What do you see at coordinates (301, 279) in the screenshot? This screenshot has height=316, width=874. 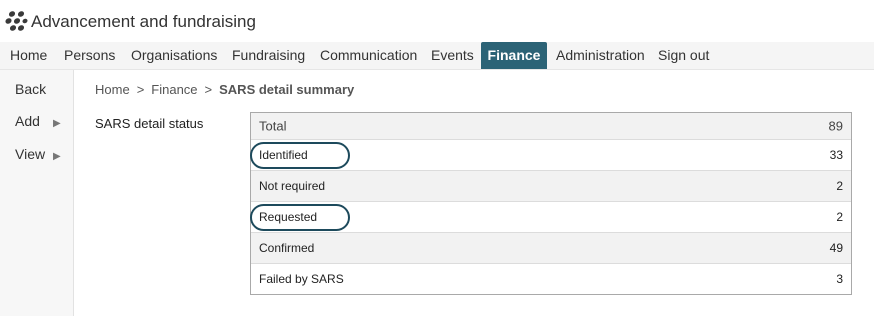 I see `row-label: Failed by SARS` at bounding box center [301, 279].